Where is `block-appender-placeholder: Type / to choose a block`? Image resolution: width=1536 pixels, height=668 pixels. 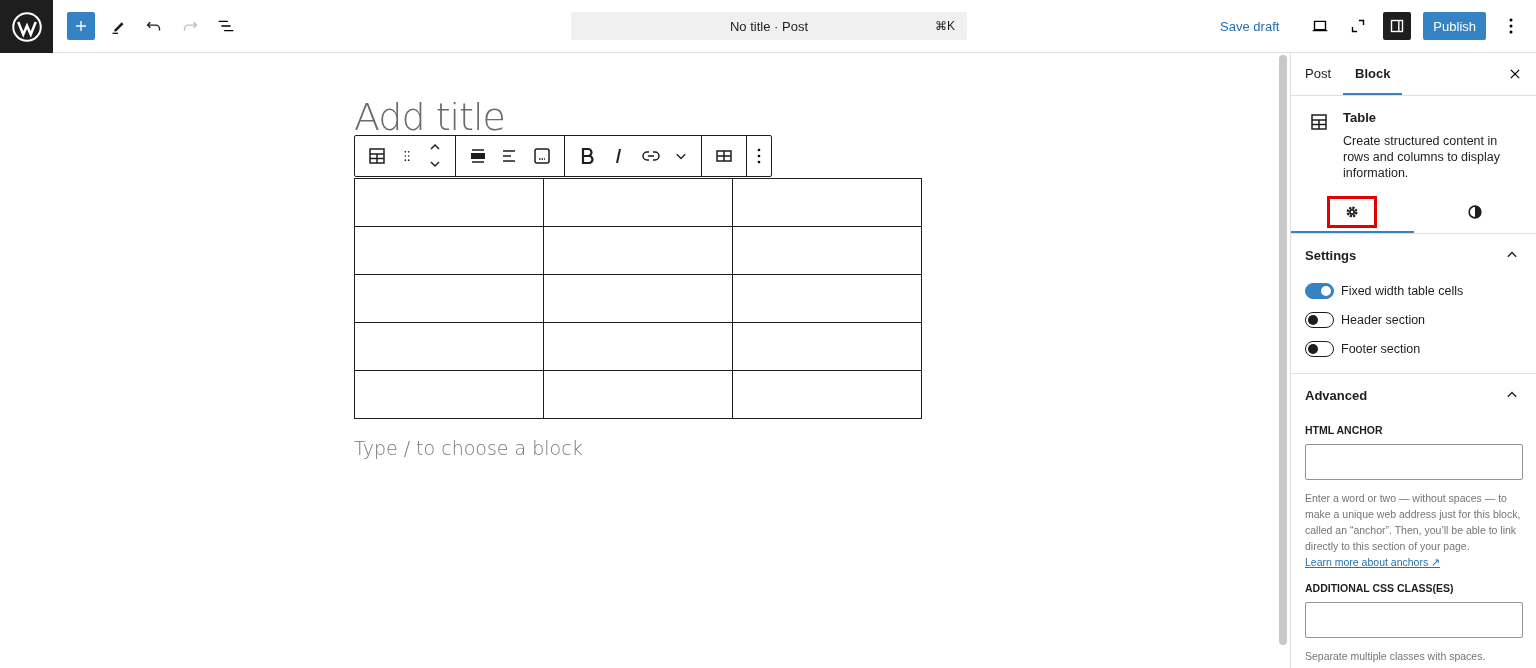
block-appender-placeholder: Type / to choose a block is located at coordinates (638, 448).